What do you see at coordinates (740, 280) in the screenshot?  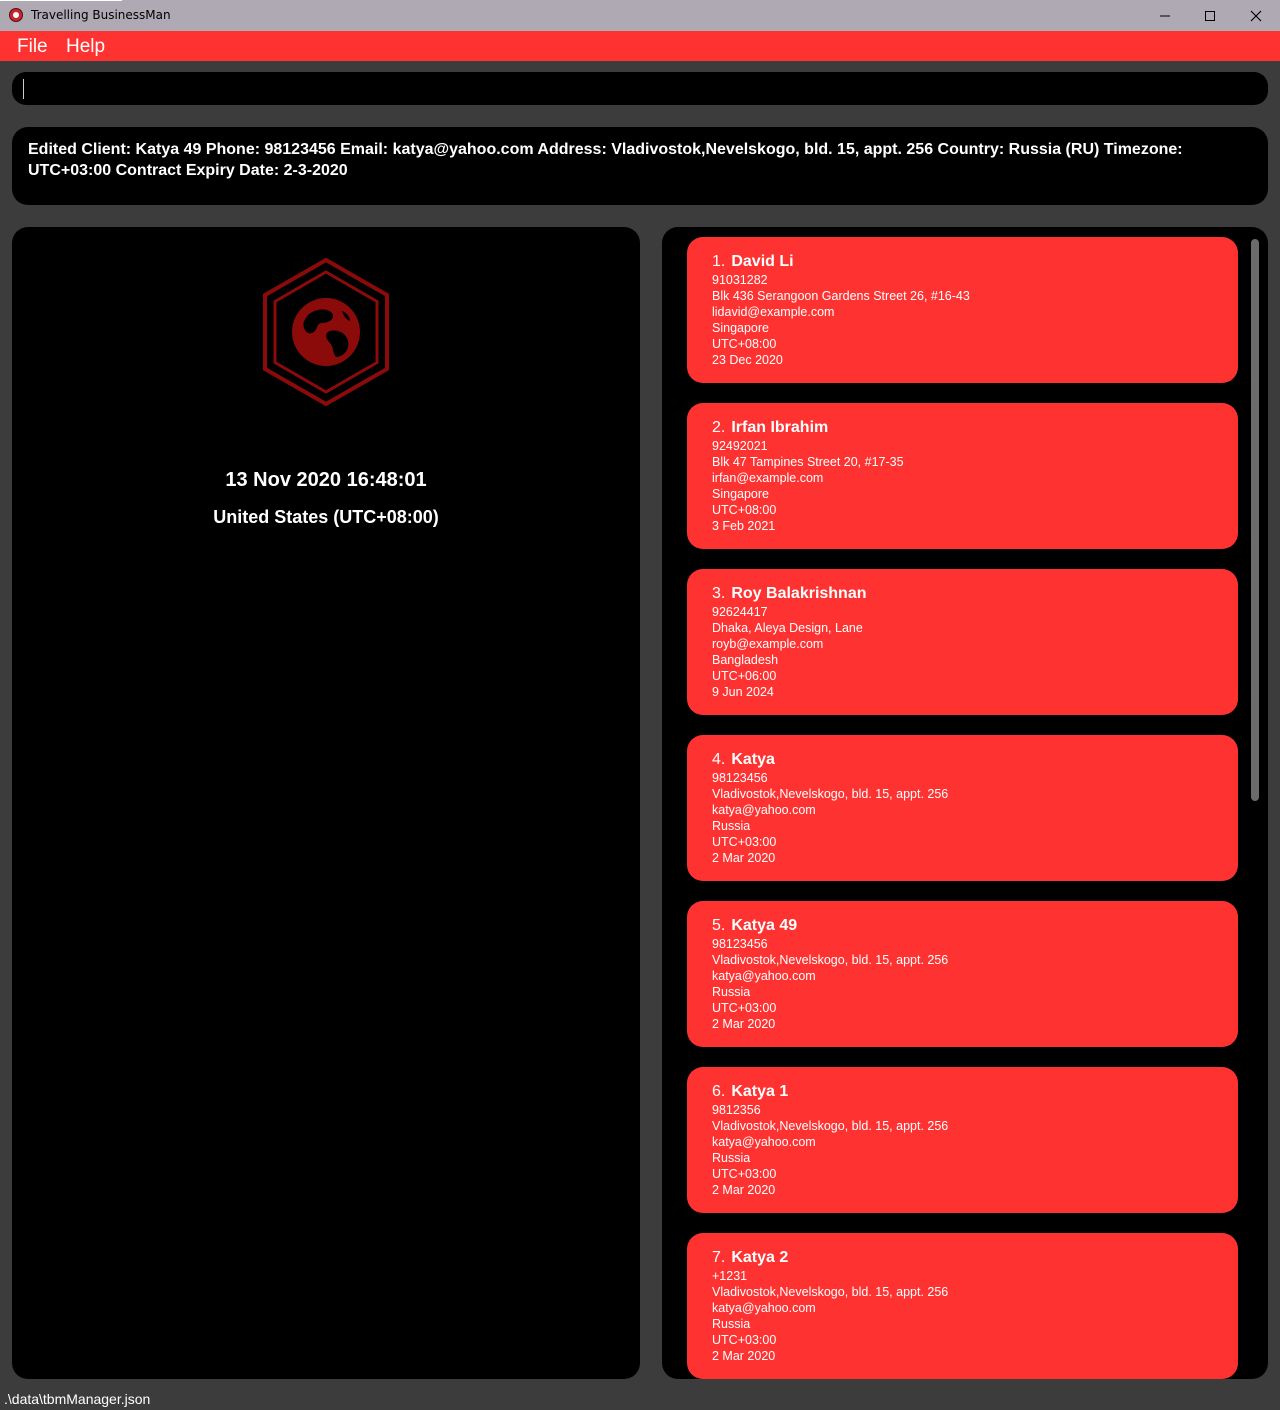 I see `client-phone: 91031282` at bounding box center [740, 280].